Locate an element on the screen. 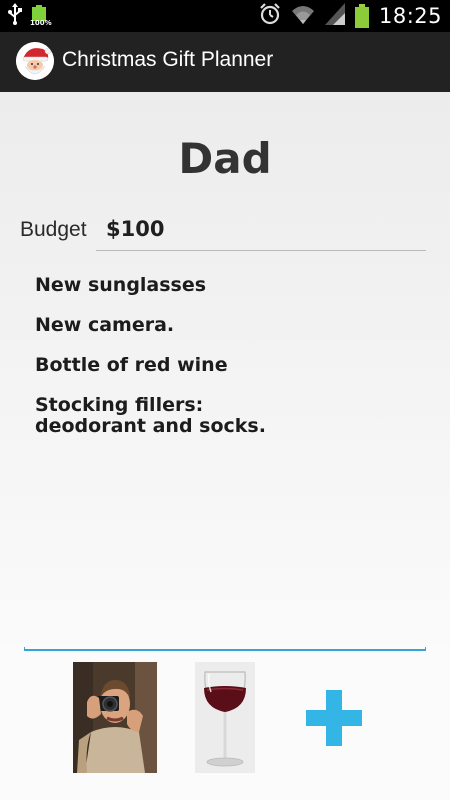 The image size is (450, 800). signal-icon is located at coordinates (334, 16).